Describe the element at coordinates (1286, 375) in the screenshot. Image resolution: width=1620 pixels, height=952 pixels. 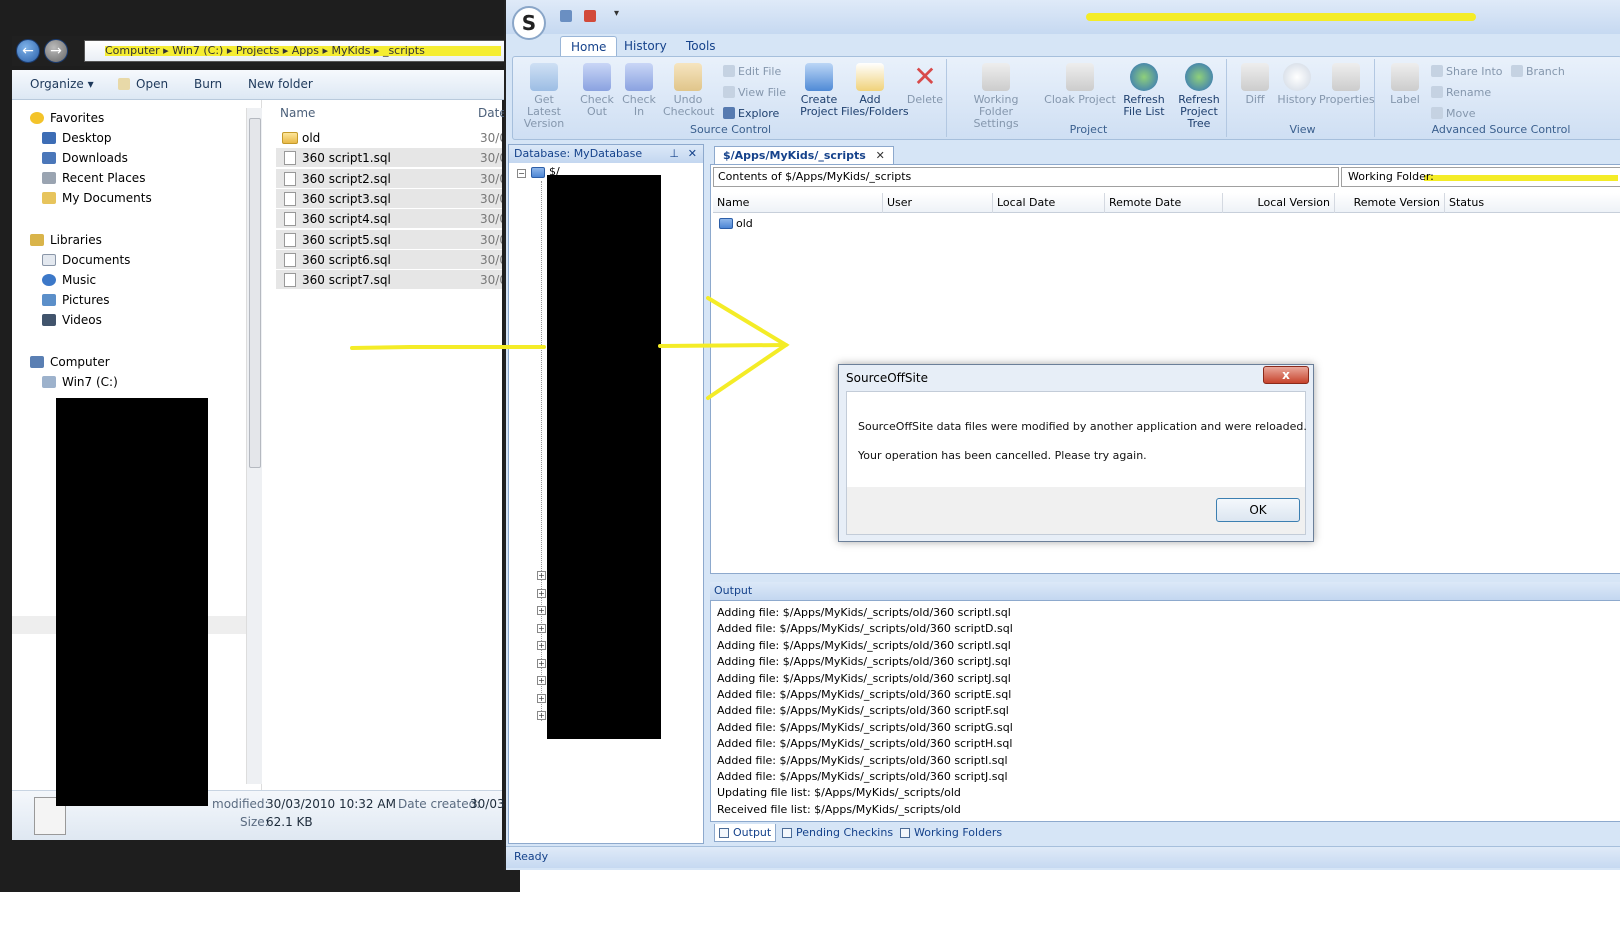
I see `dialog-close-button: x` at that location.